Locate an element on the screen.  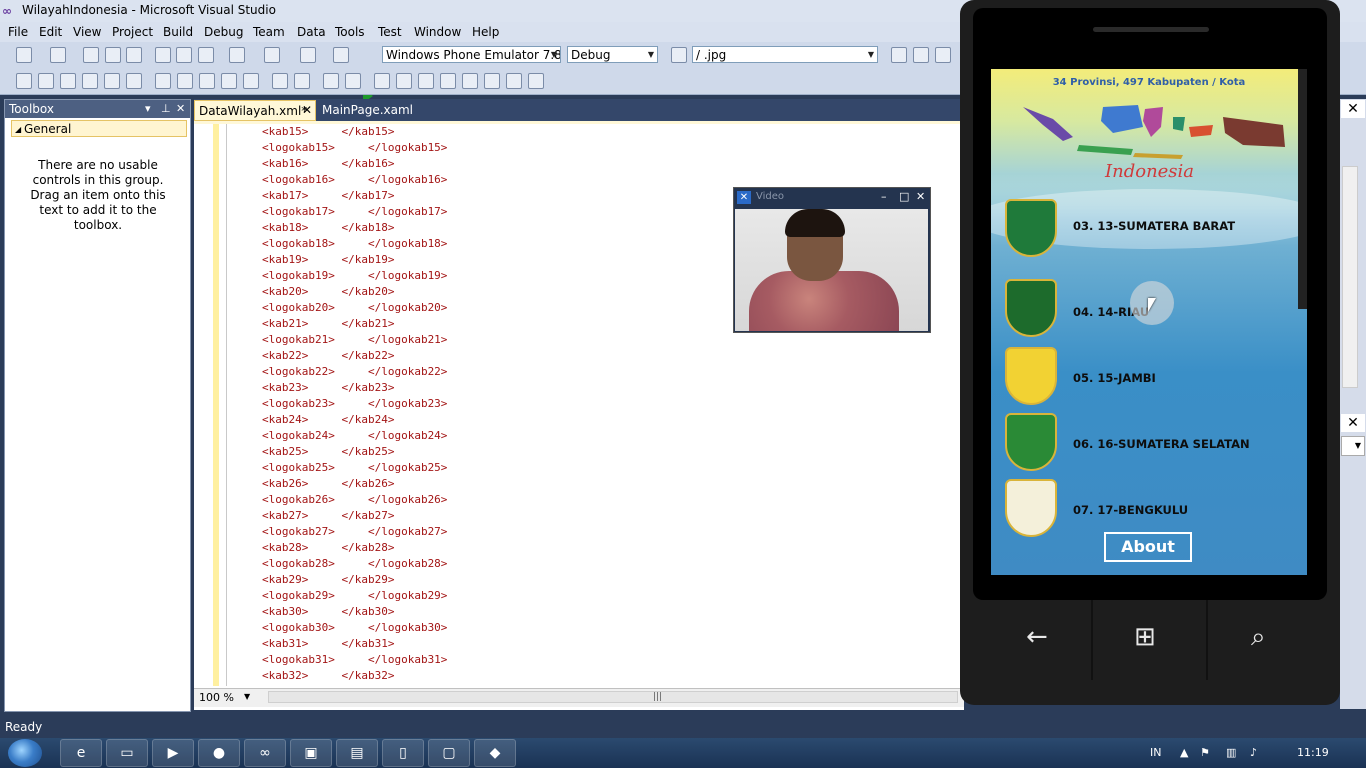
save-all-icon is located at coordinates (134, 55).